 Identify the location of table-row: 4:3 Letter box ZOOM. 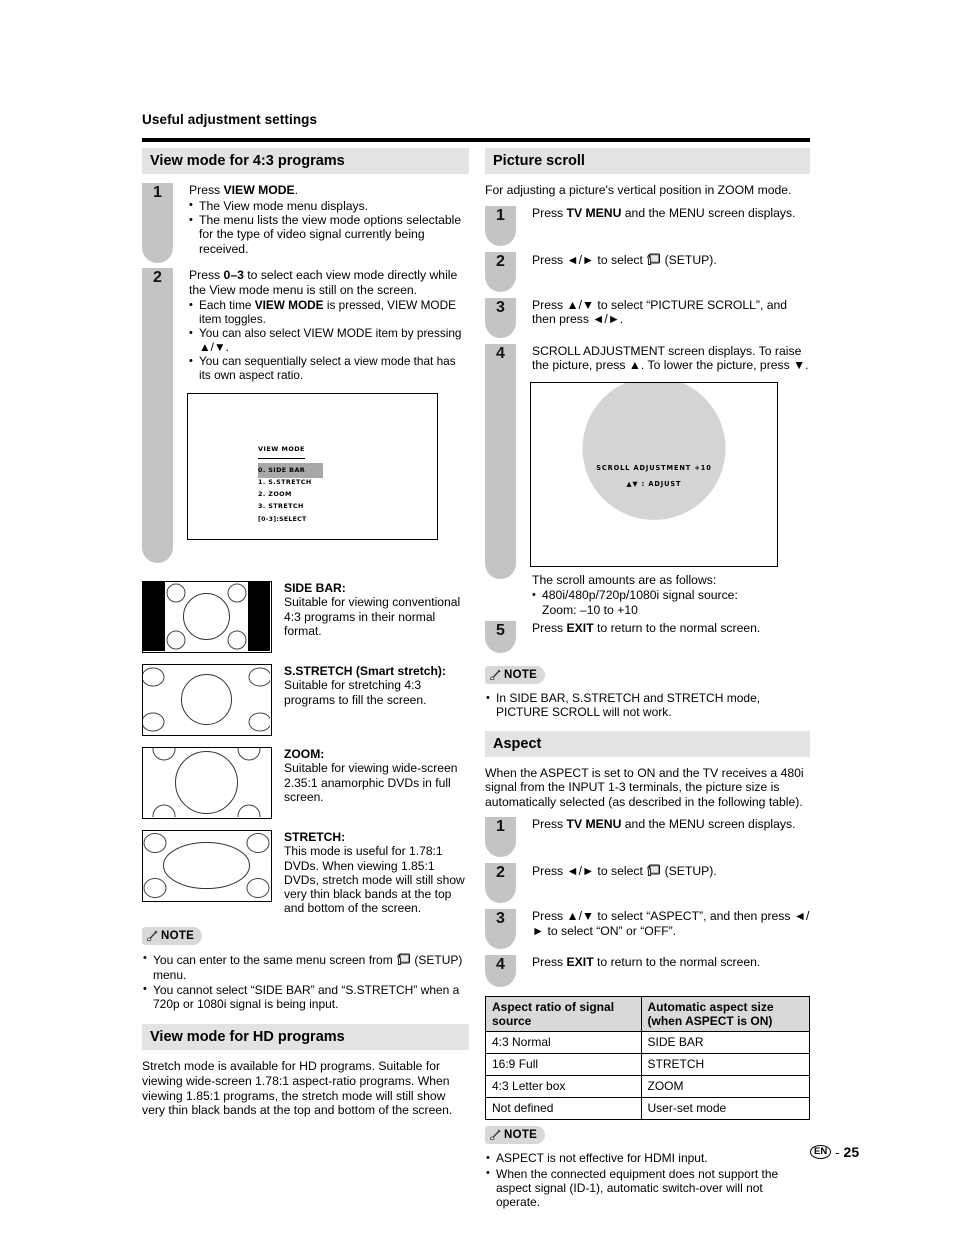
(648, 1087).